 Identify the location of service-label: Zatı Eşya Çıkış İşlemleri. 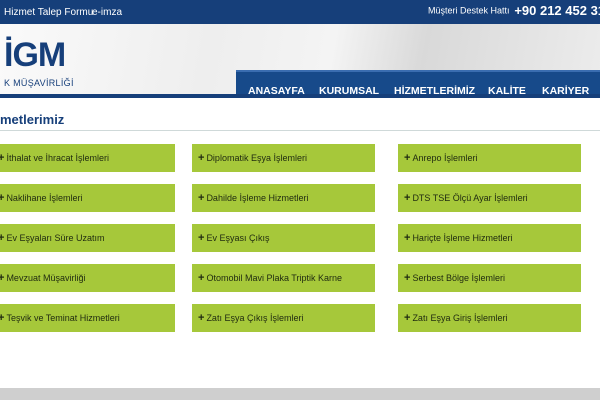
(255, 318).